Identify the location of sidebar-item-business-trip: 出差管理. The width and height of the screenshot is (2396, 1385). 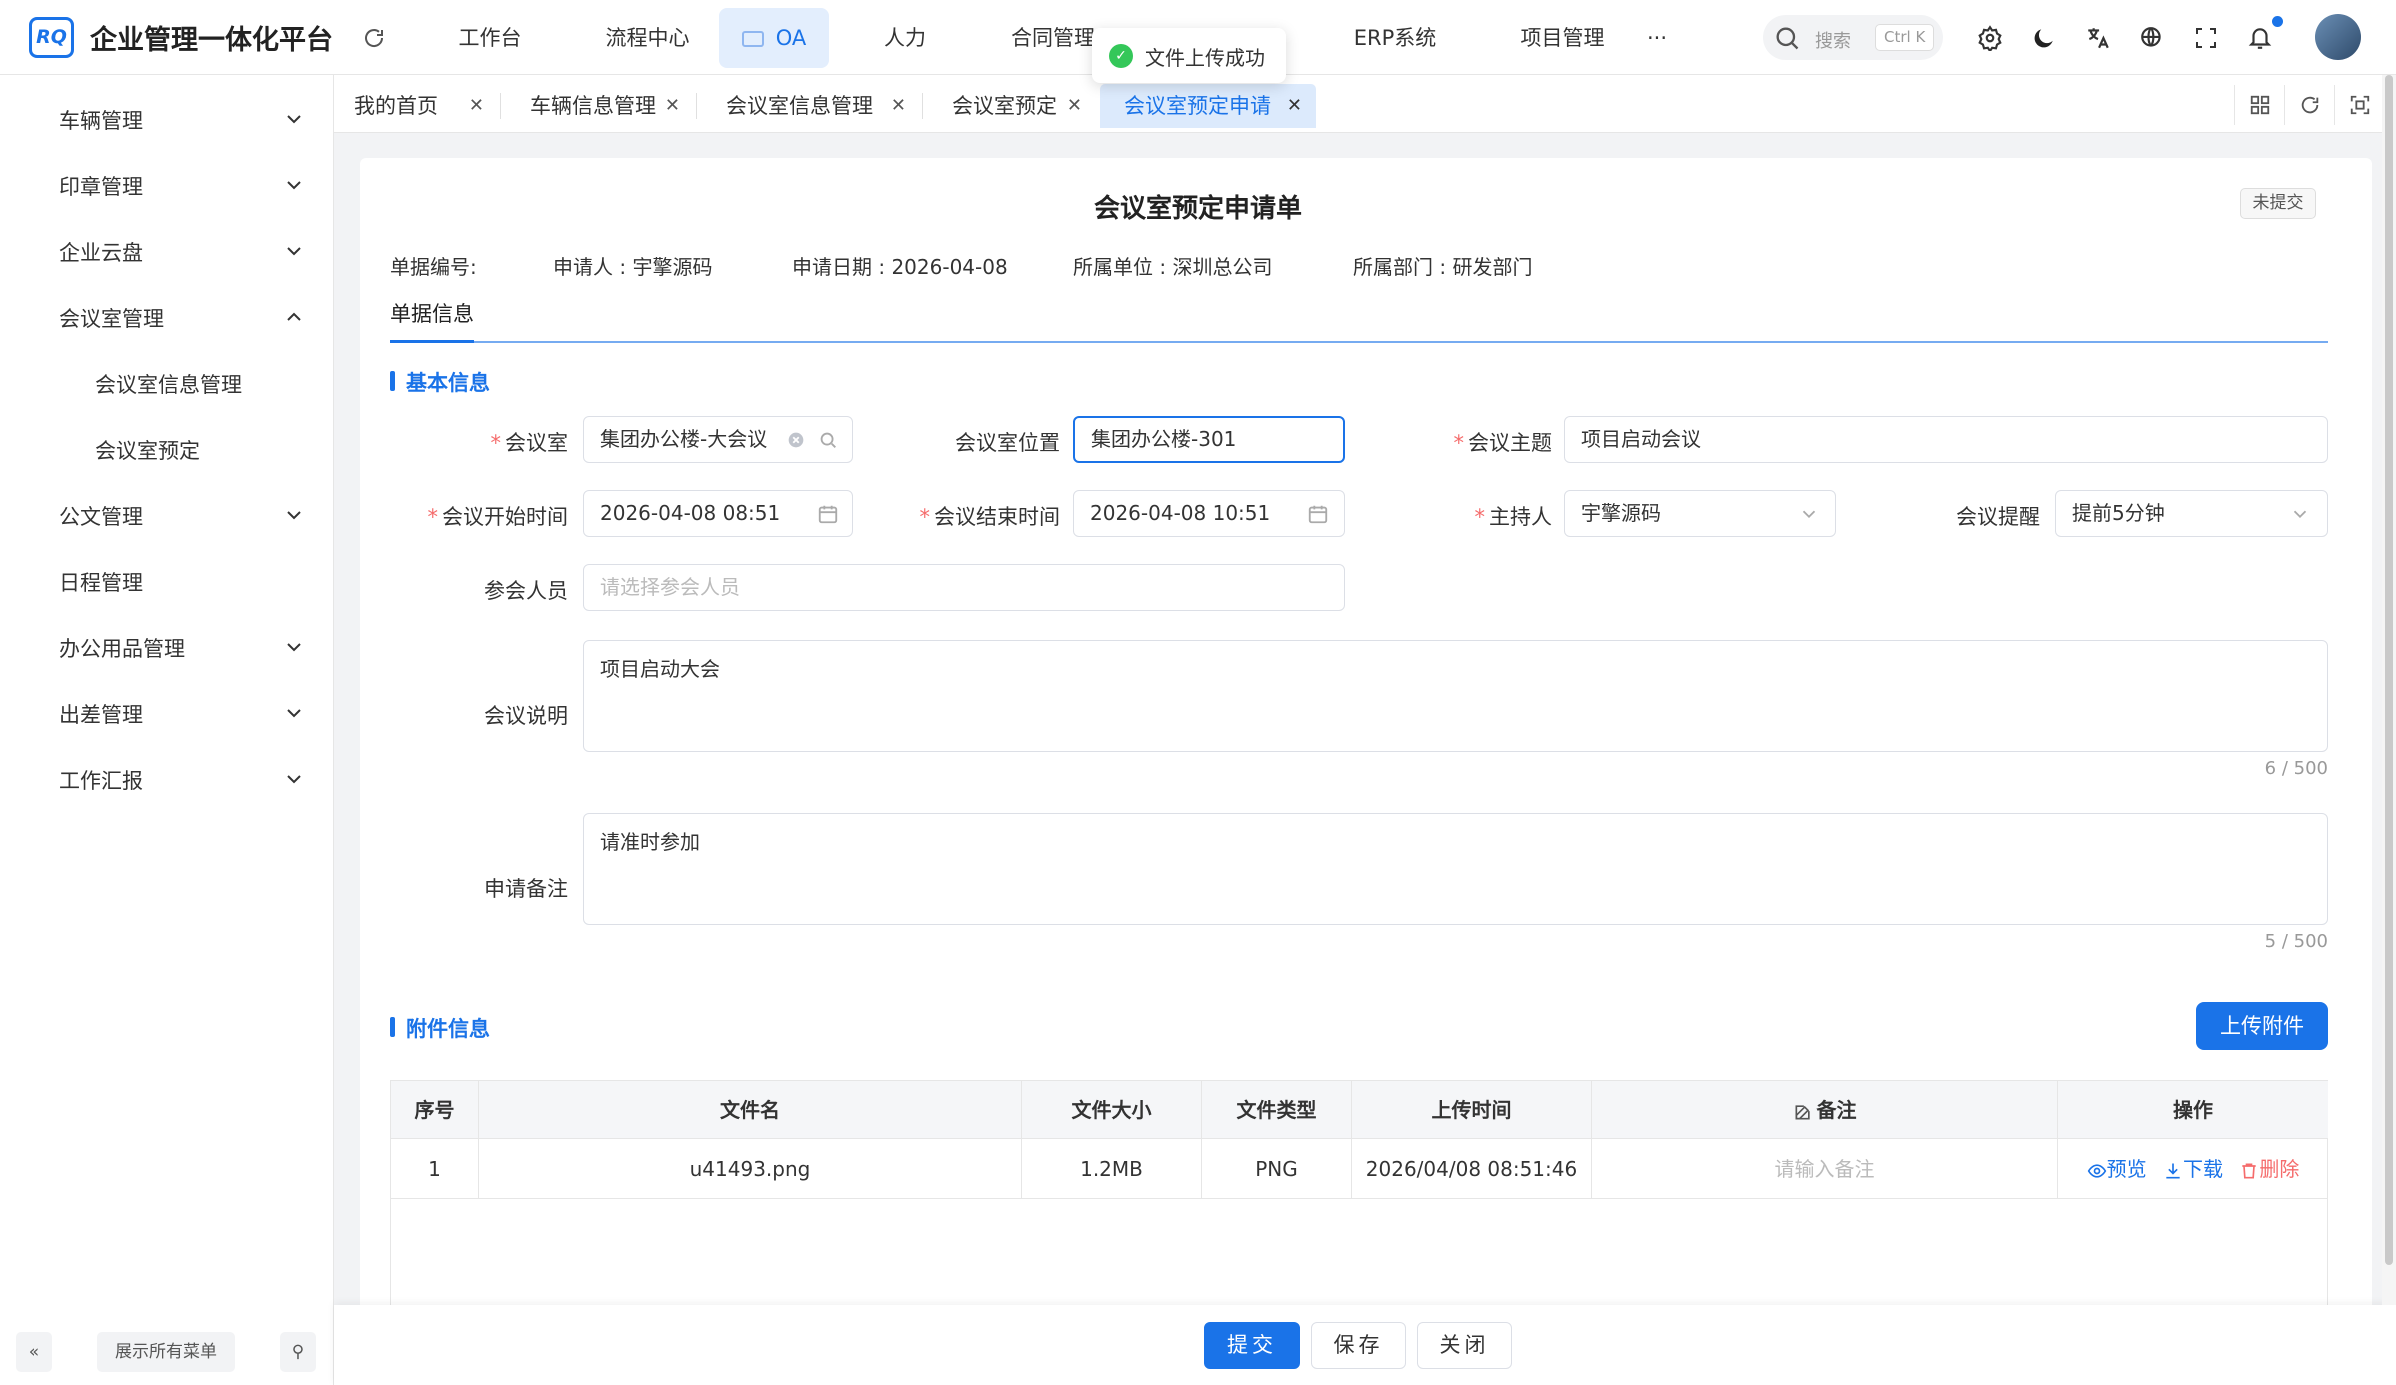
(101, 714).